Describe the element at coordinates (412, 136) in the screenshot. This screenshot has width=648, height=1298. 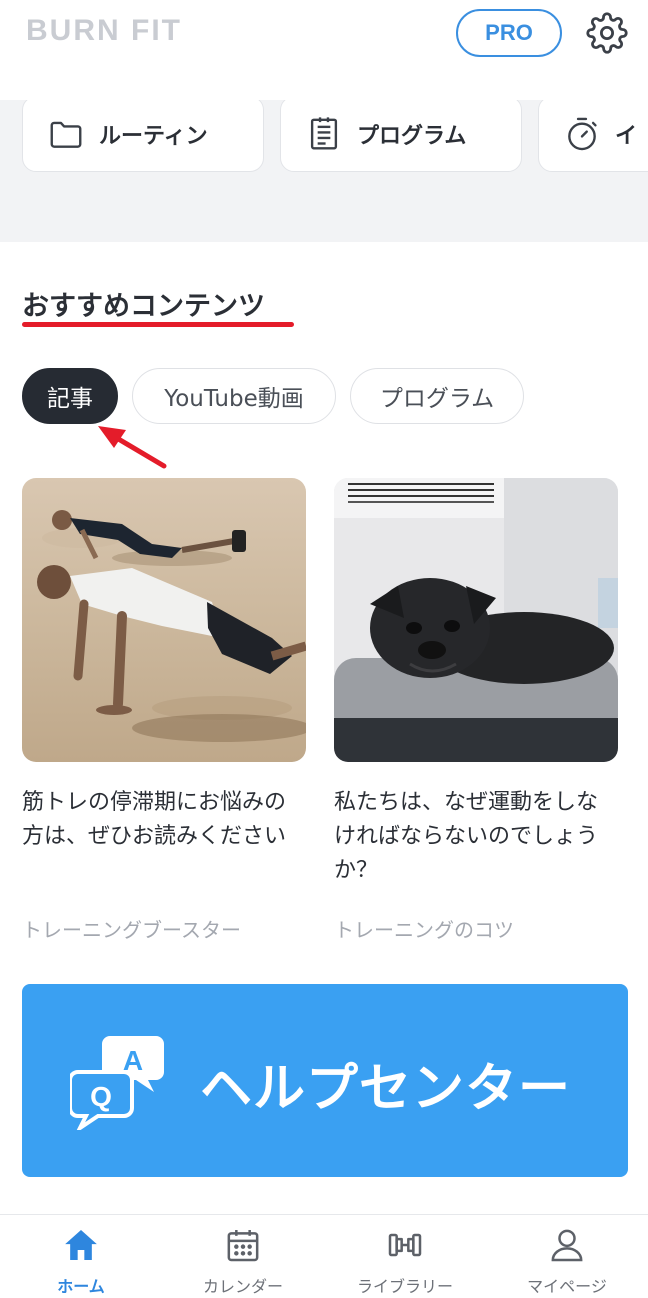
I see `quick-link-label: プログラム` at that location.